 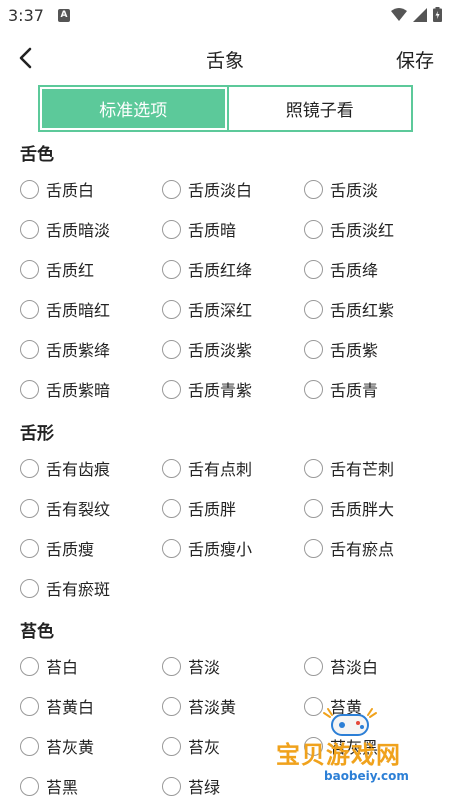 I want to click on radio-option-label: 苔灰, so click(x=204, y=747).